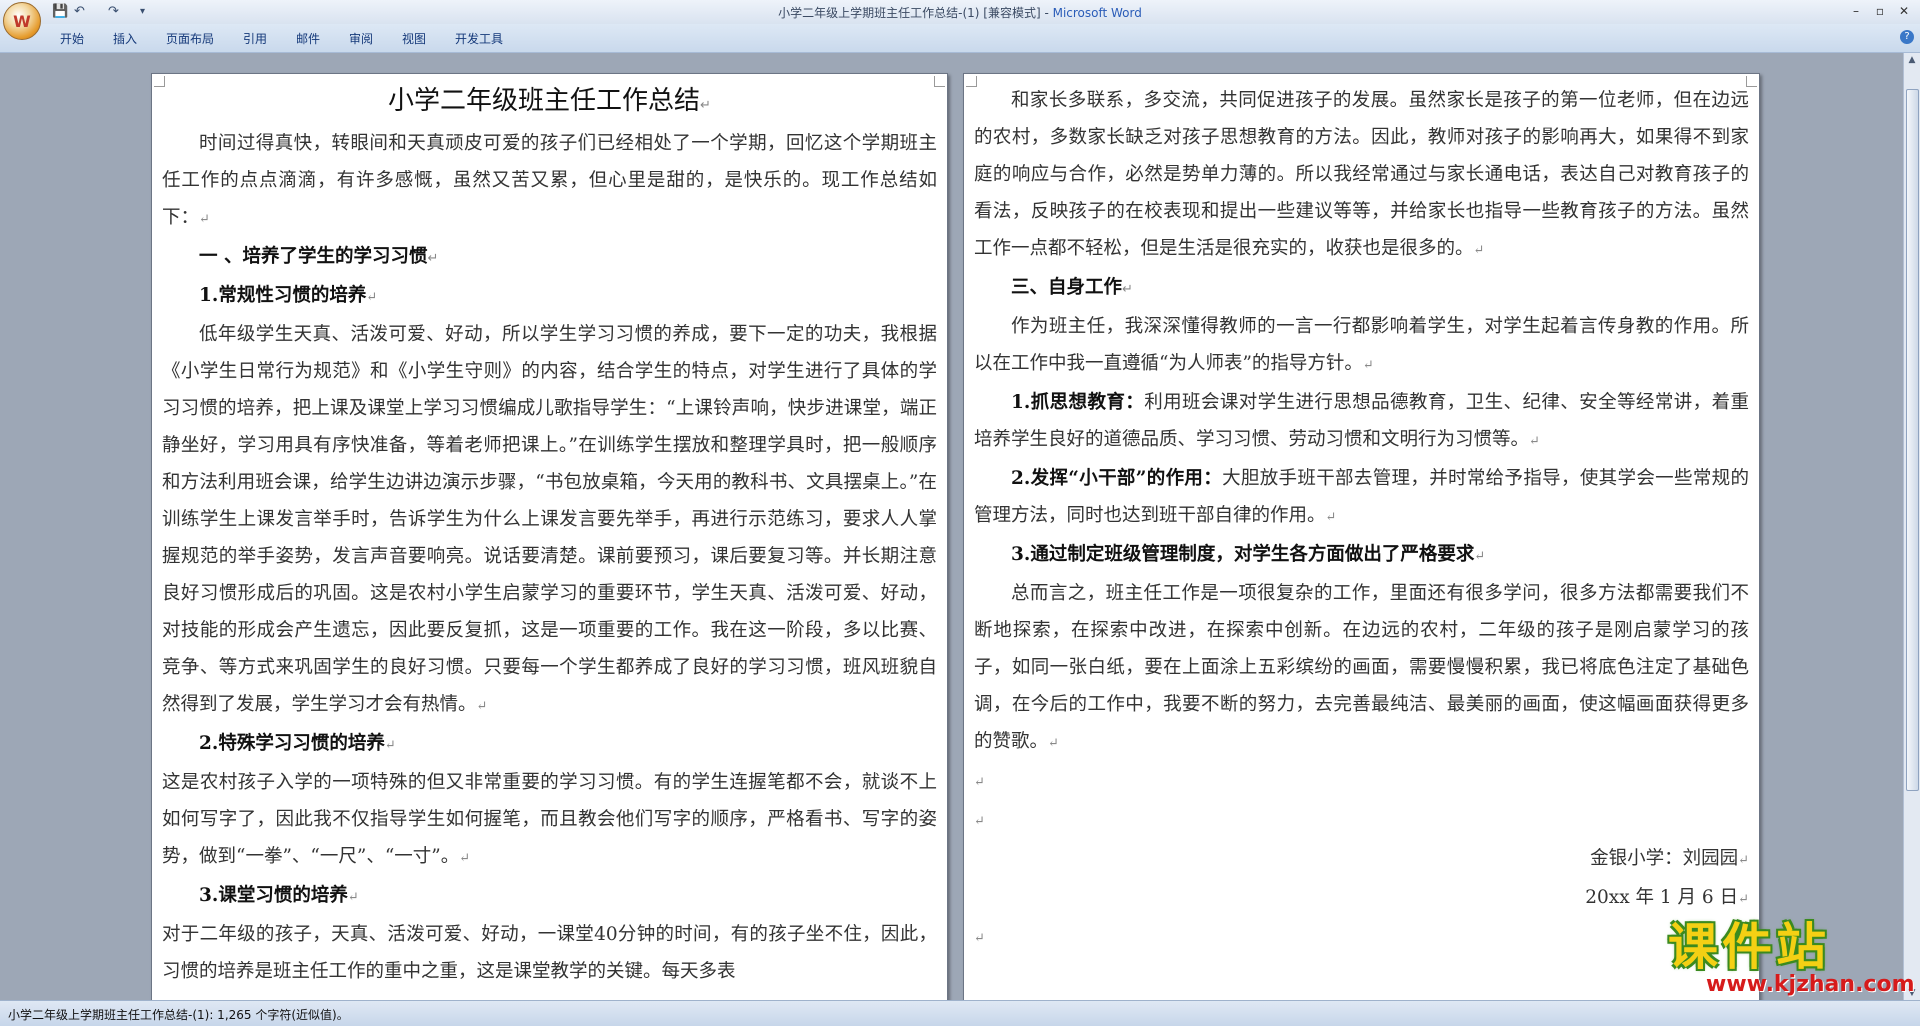  What do you see at coordinates (125, 38) in the screenshot?
I see `tab-insert: 插入` at bounding box center [125, 38].